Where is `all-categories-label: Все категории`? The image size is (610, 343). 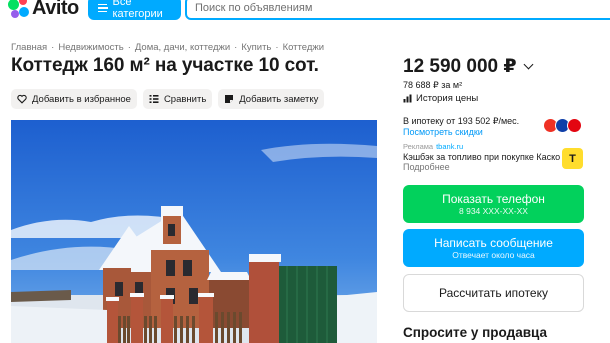 all-categories-label: Все категории is located at coordinates (137, 10).